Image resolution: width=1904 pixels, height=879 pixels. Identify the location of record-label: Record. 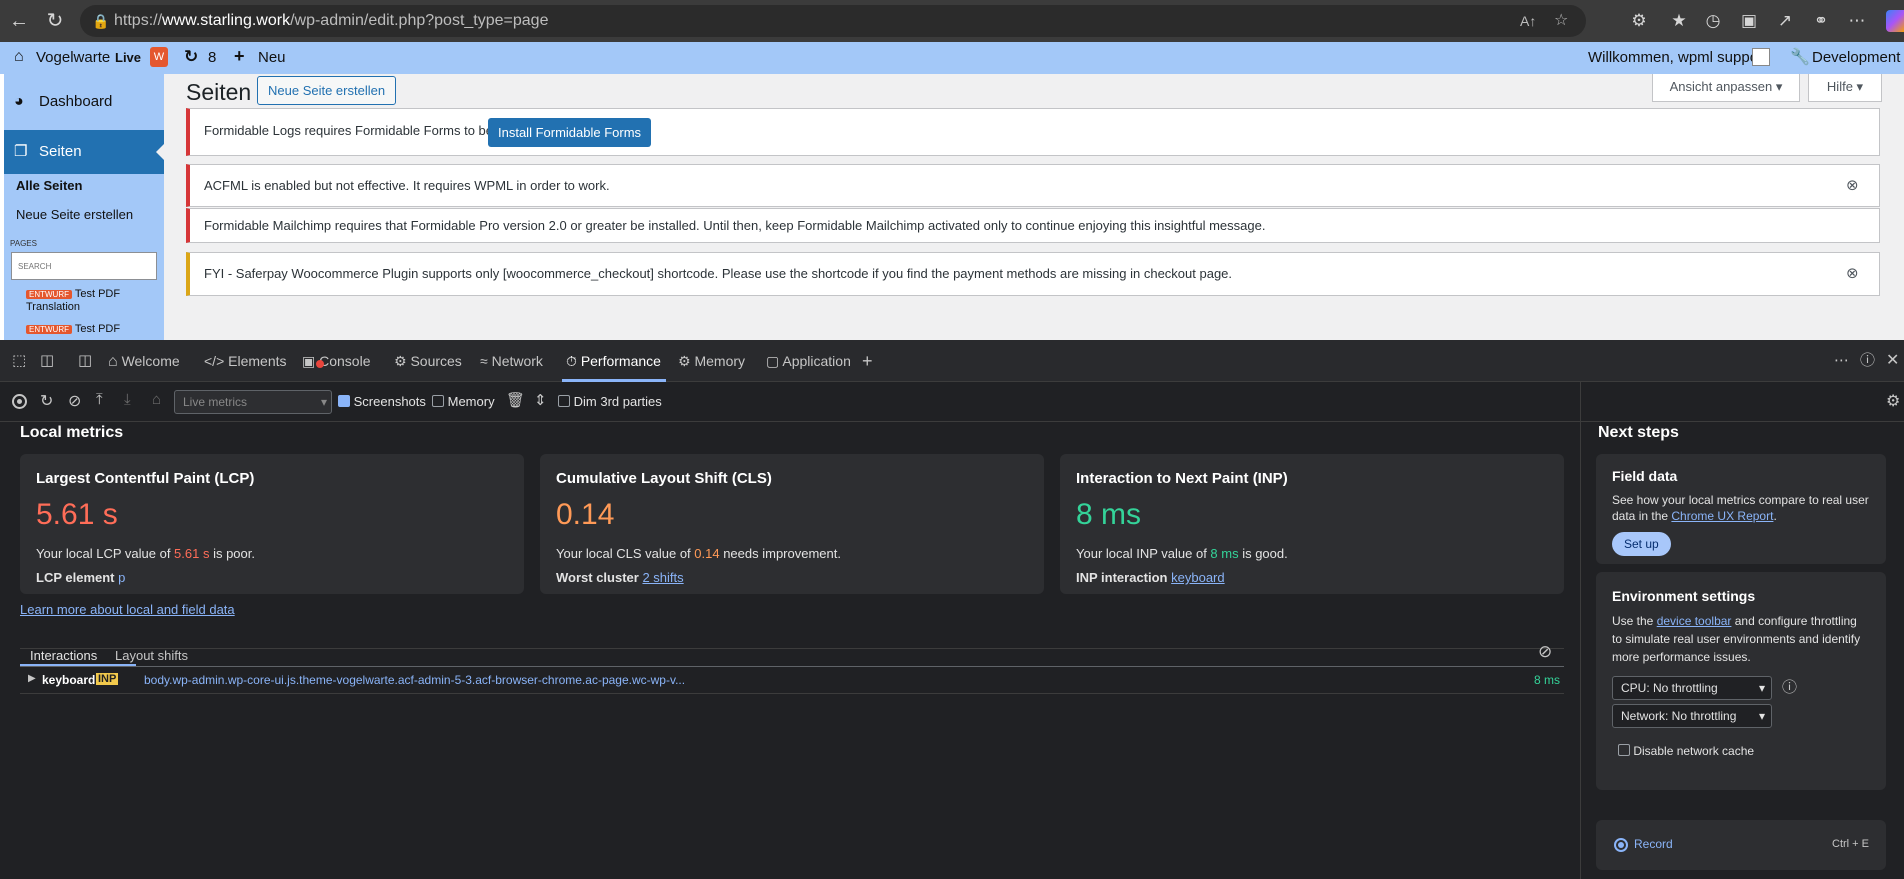
(1653, 844).